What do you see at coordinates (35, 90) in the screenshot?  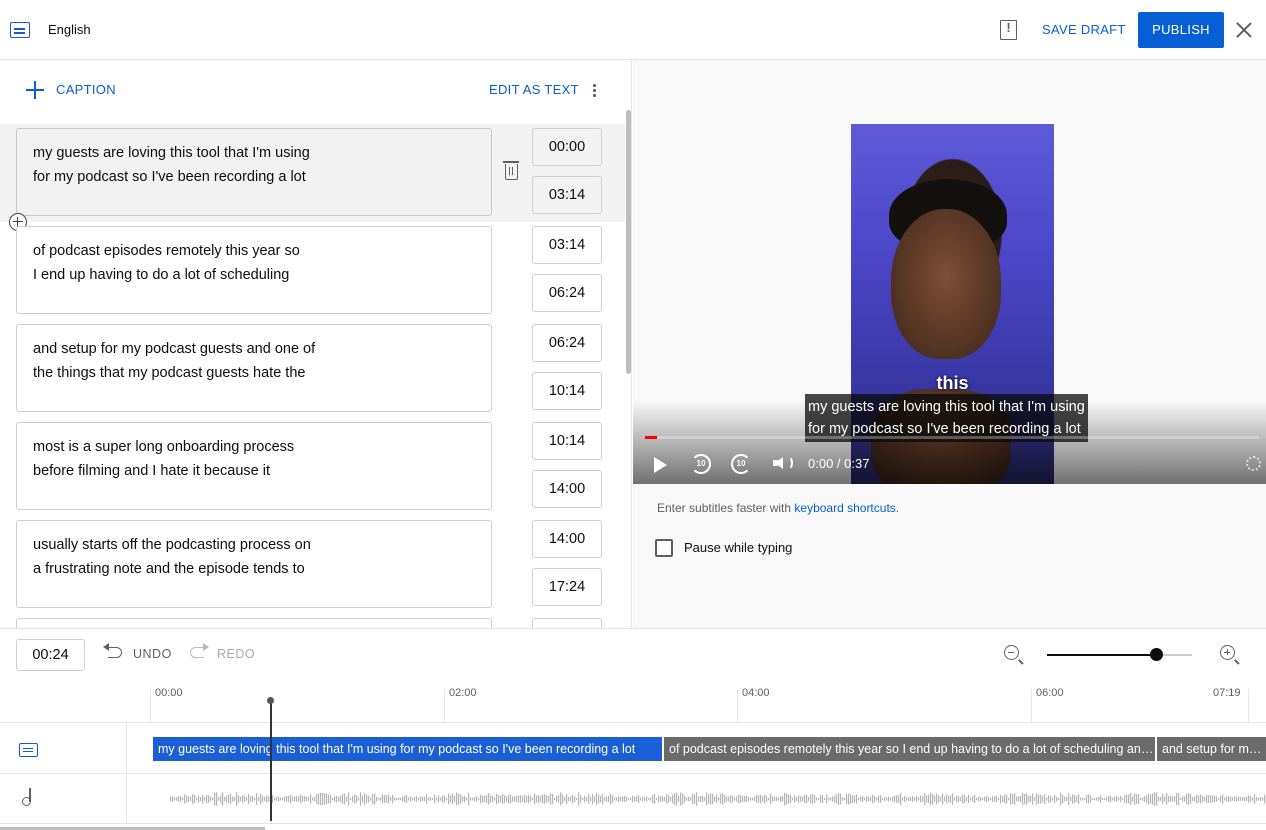 I see `plus-icon` at bounding box center [35, 90].